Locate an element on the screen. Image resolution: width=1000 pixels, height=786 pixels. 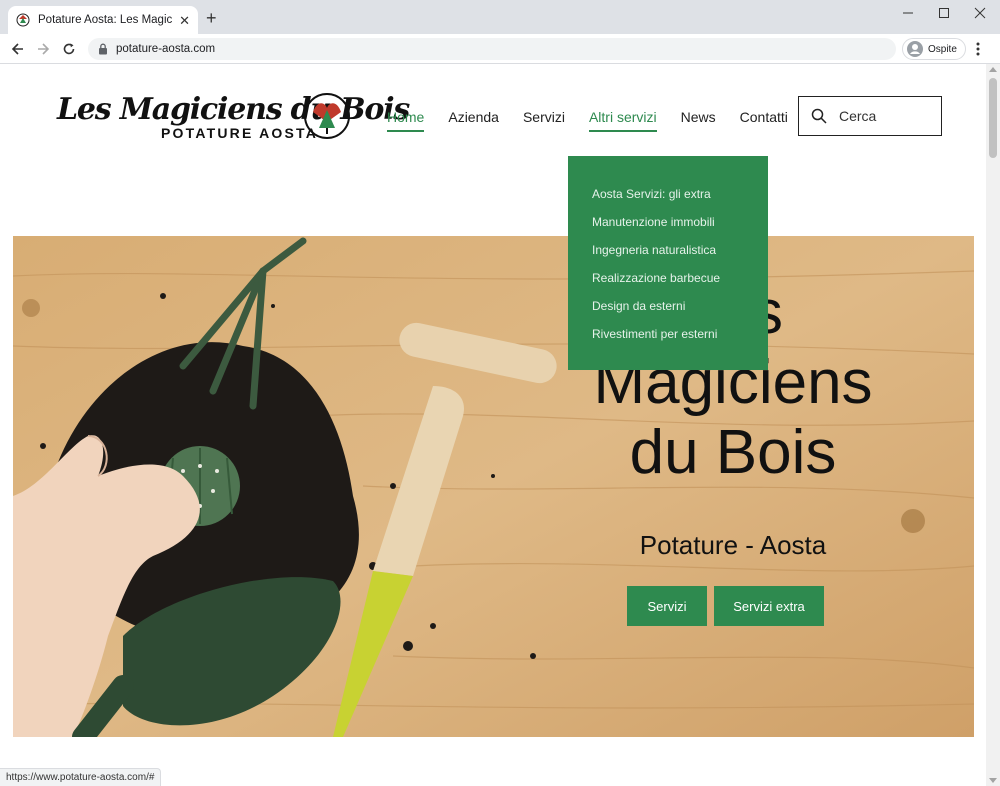
browser-tabstrip: Potature Aosta: Les Magiciens du ✕ + is located at coordinates (500, 17).